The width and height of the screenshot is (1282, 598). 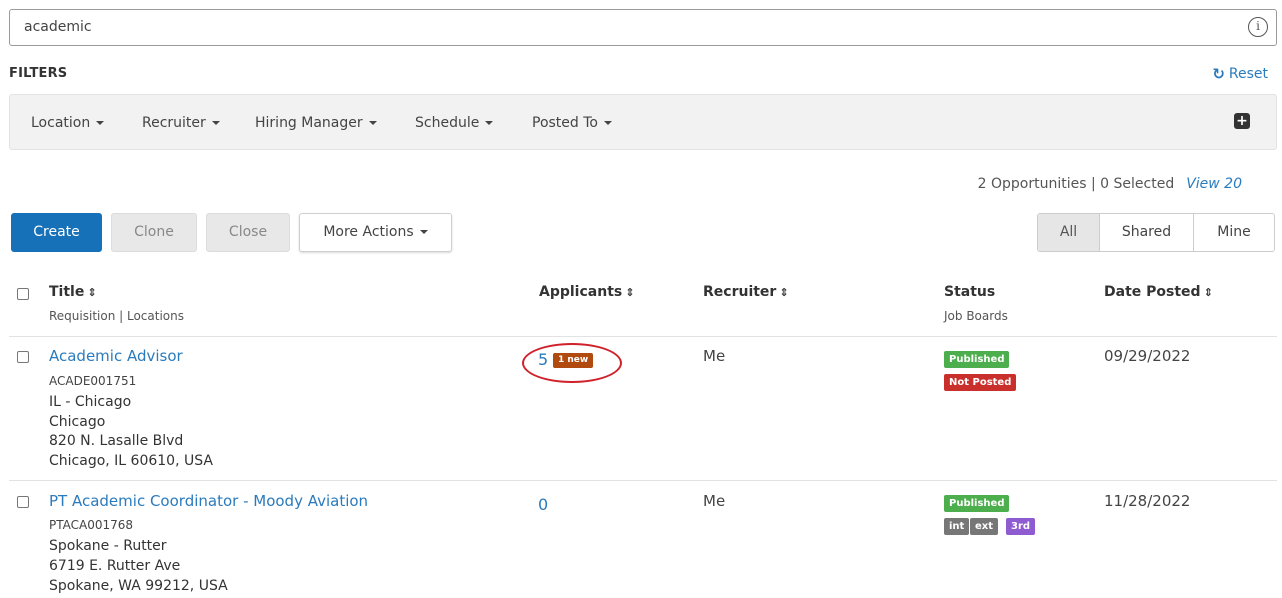 I want to click on toggle-all: All, so click(x=1069, y=232).